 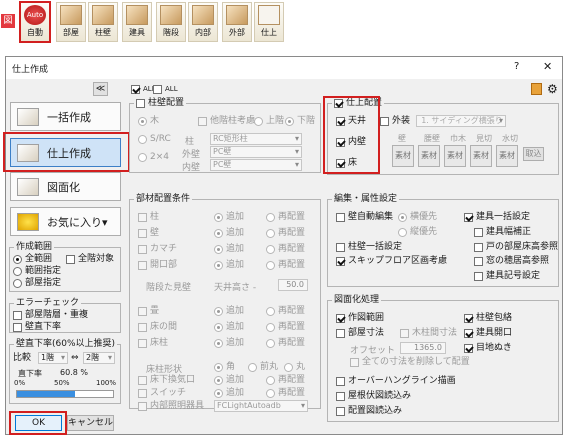 I want to click on auto-wall-check: 壁自動編集, so click(x=364, y=217).